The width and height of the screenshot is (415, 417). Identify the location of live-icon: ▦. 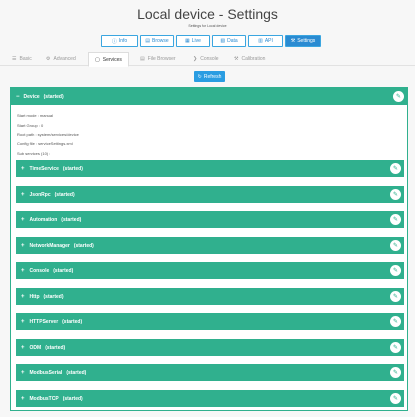
(187, 41).